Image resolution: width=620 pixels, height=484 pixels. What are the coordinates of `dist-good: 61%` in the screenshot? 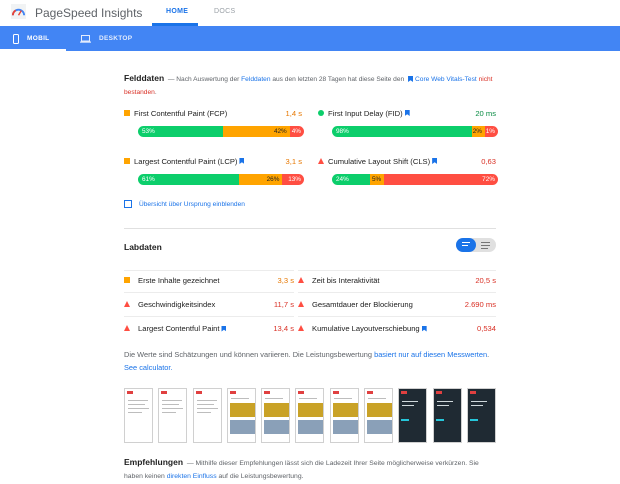 It's located at (189, 179).